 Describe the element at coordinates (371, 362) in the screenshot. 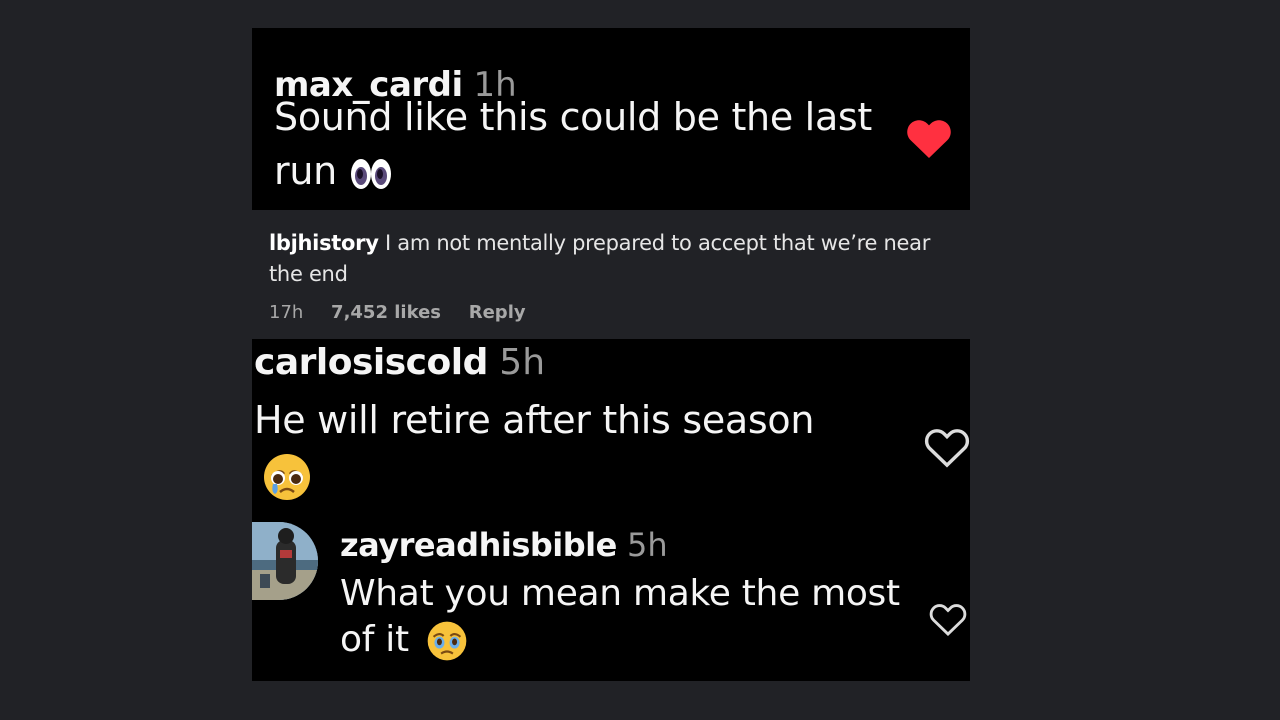

I see `comment-username: carlosiscold` at that location.